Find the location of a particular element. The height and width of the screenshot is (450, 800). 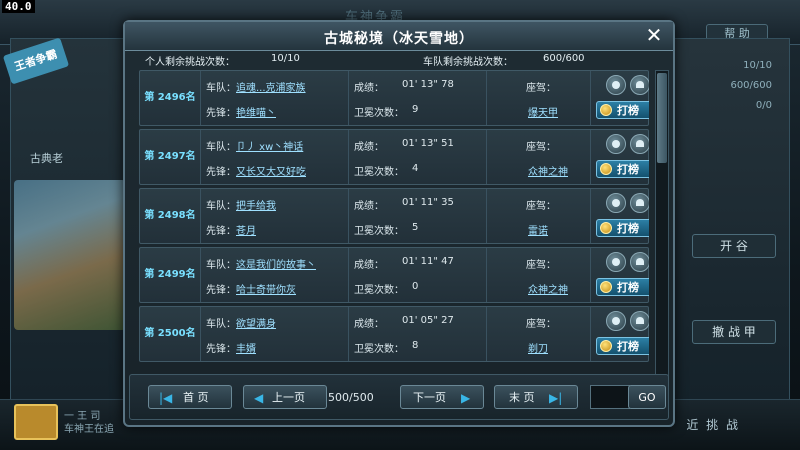

list-scrollbar is located at coordinates (662, 227).